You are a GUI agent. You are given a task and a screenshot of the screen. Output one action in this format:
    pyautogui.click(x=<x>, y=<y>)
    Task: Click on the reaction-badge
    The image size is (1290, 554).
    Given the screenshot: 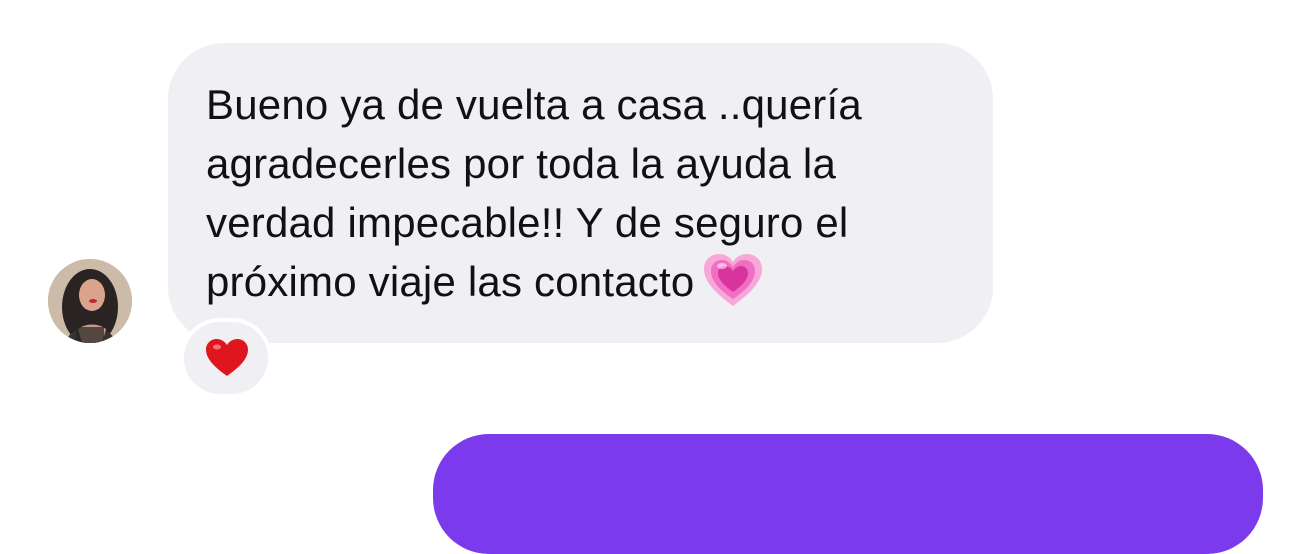 What is the action you would take?
    pyautogui.click(x=226, y=358)
    